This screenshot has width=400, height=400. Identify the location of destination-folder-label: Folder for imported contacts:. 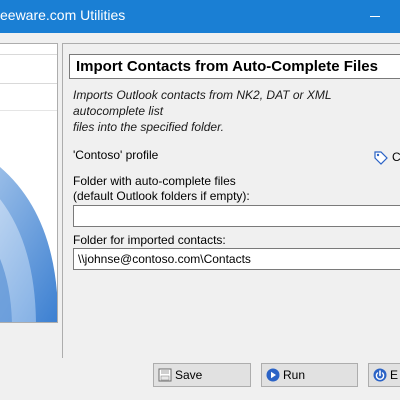
(149, 240).